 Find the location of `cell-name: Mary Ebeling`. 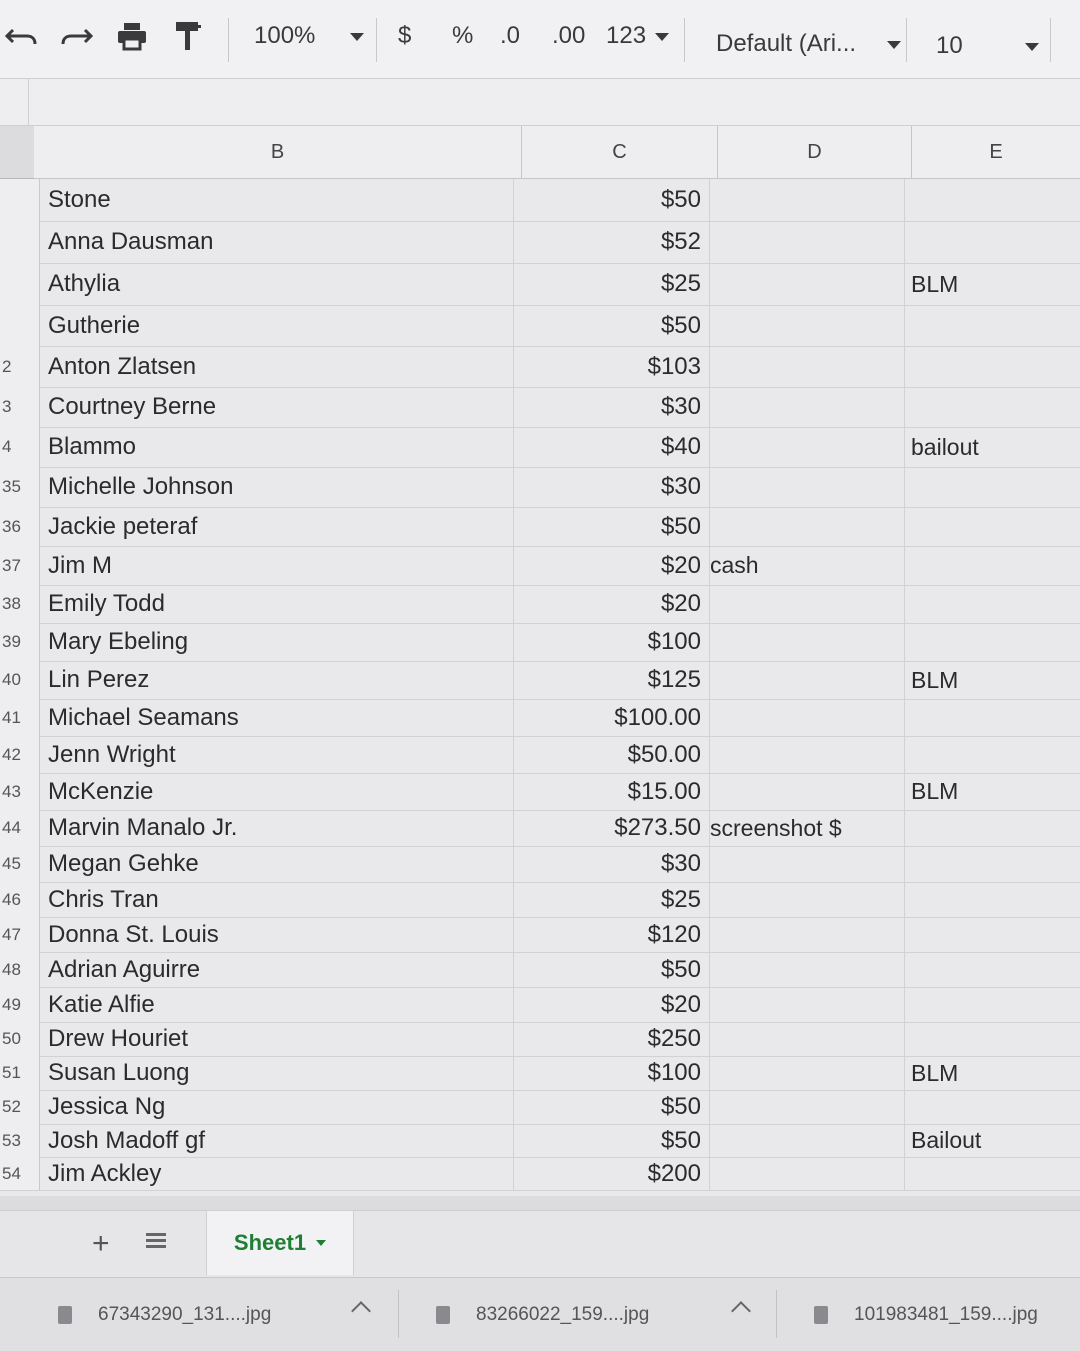

cell-name: Mary Ebeling is located at coordinates (279, 642).